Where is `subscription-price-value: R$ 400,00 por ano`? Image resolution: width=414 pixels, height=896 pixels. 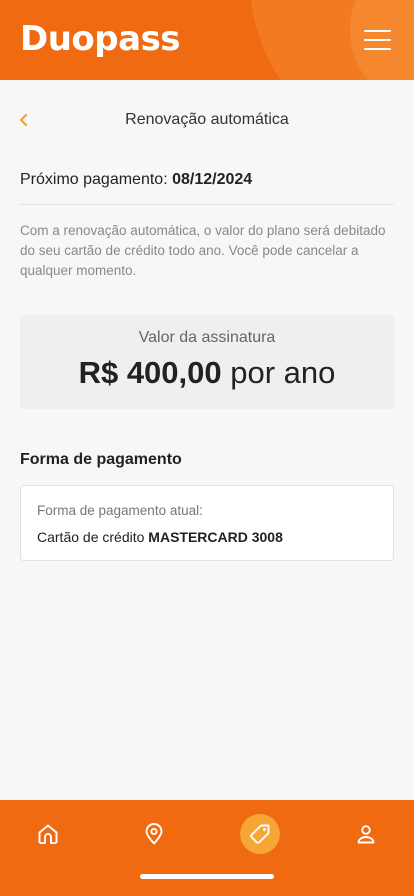
subscription-price-value: R$ 400,00 por ano is located at coordinates (207, 373).